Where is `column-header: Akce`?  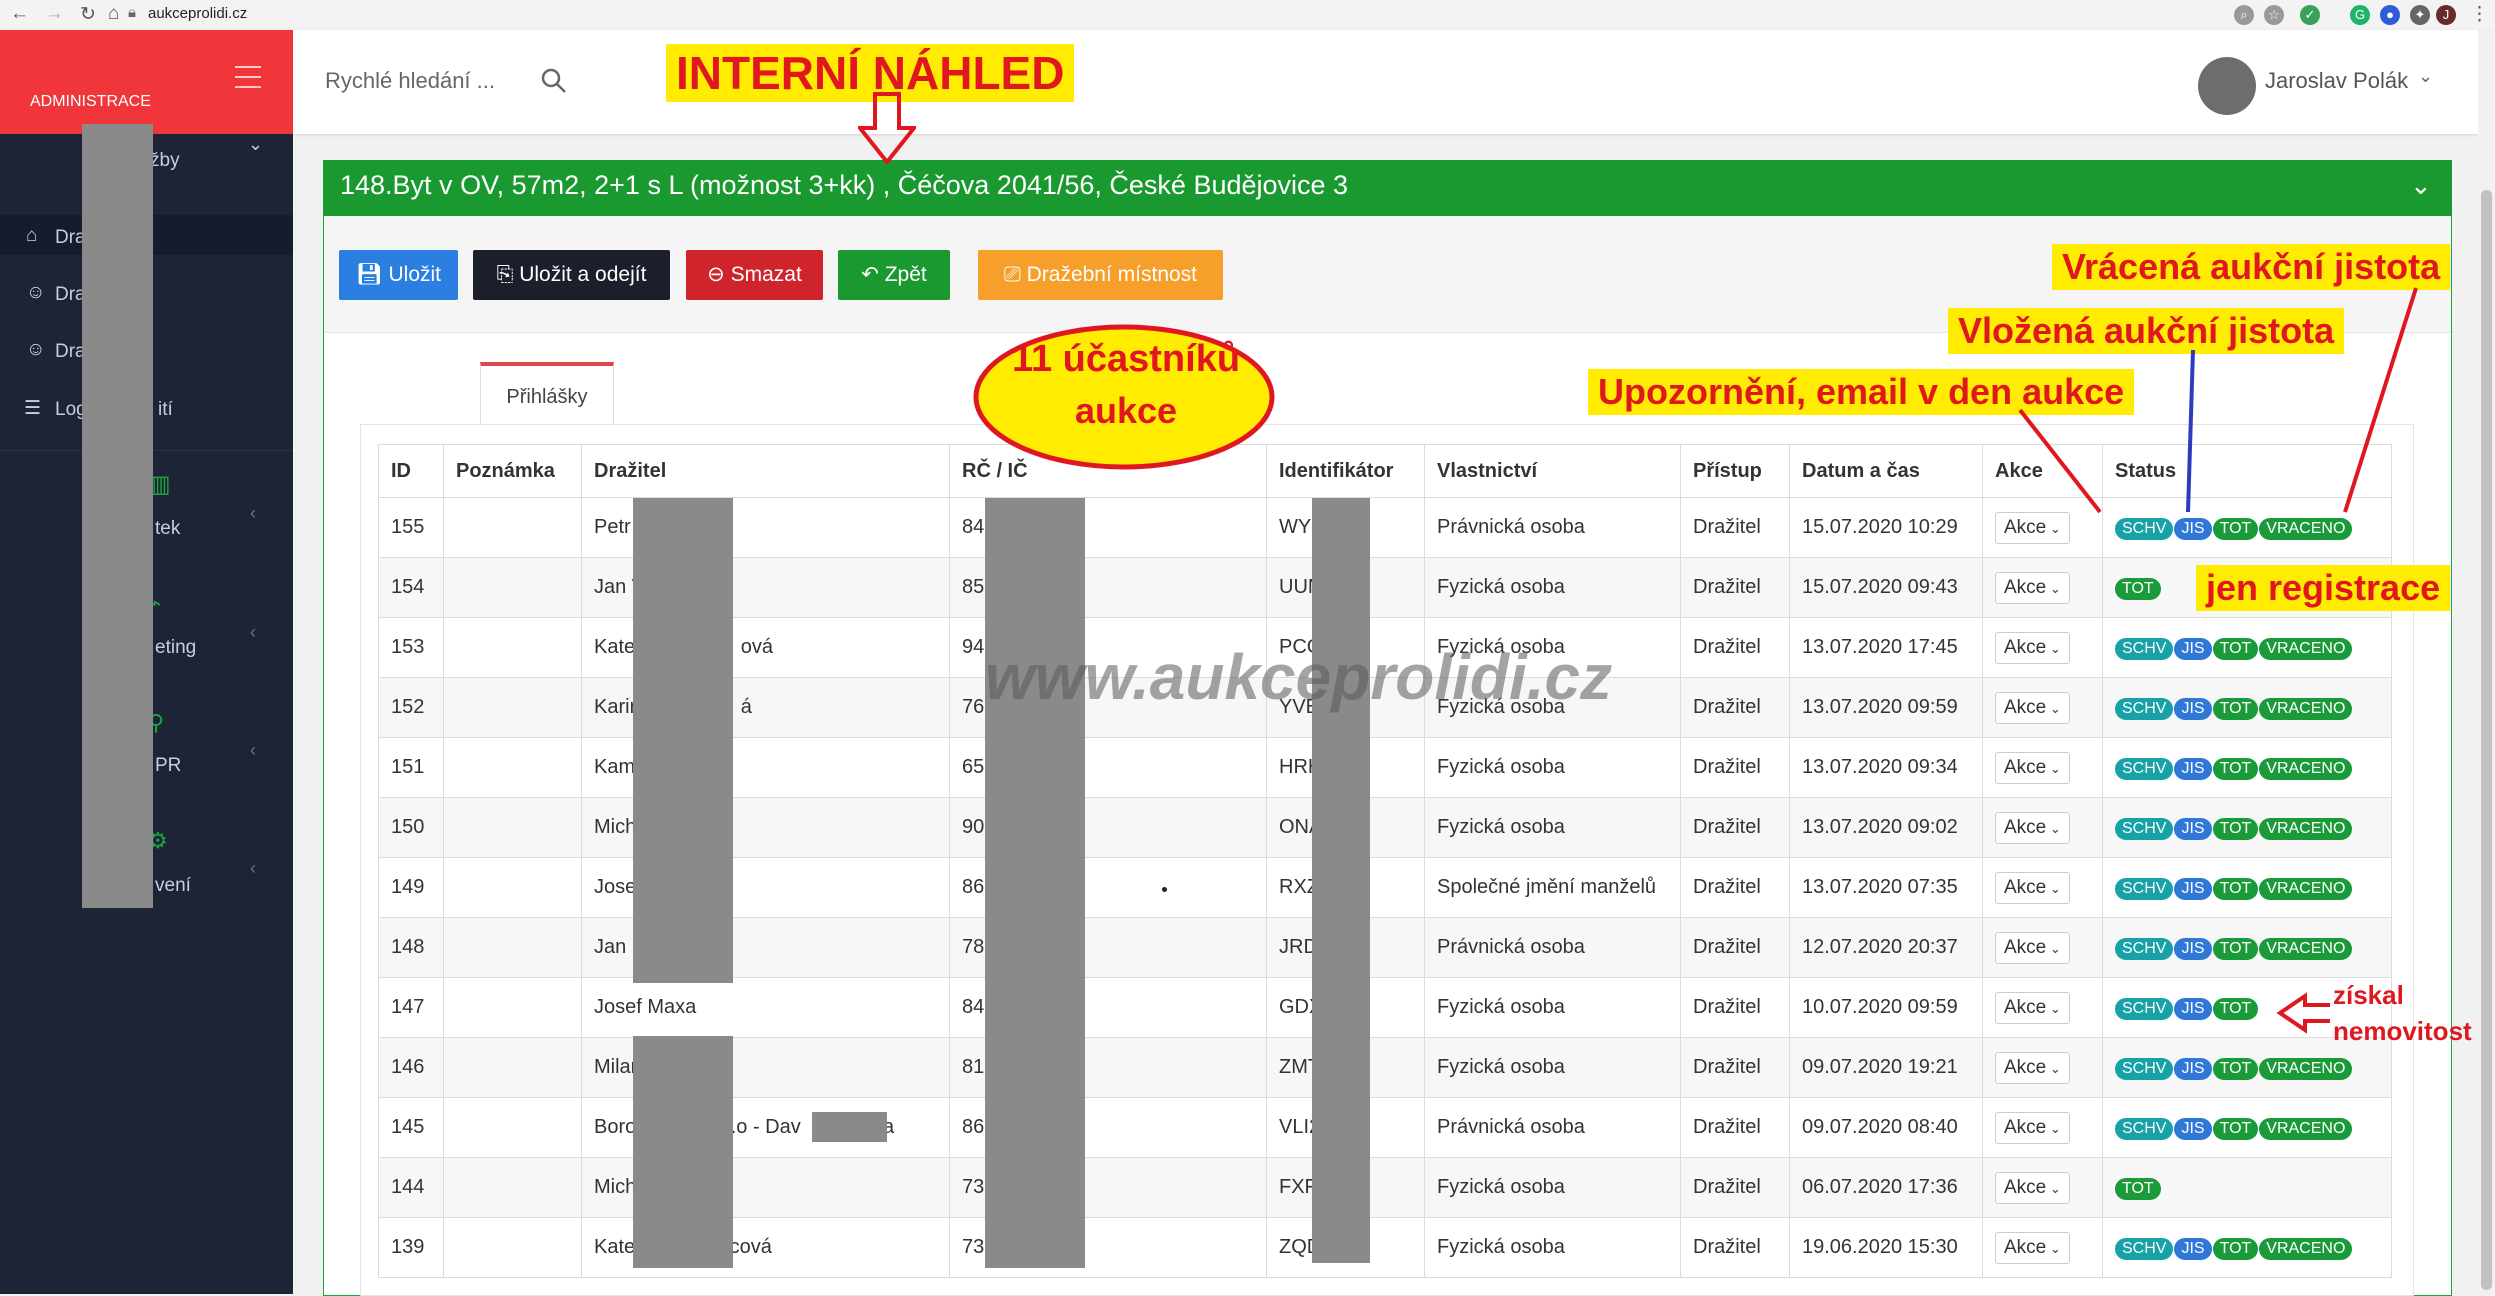
column-header: Akce is located at coordinates (2042, 471).